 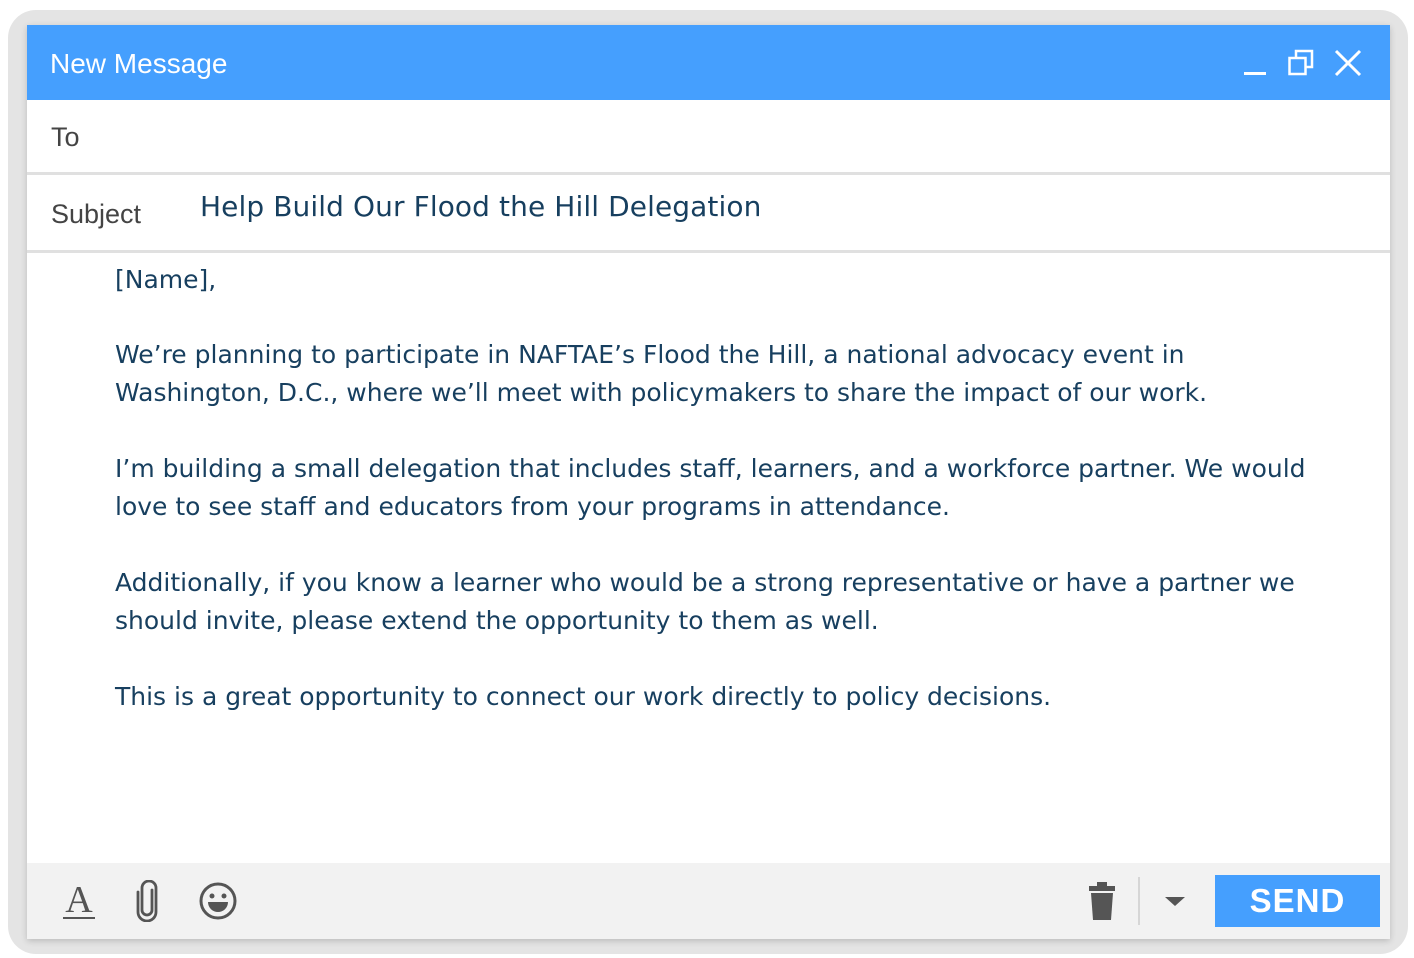 I want to click on attach-button, so click(x=147, y=901).